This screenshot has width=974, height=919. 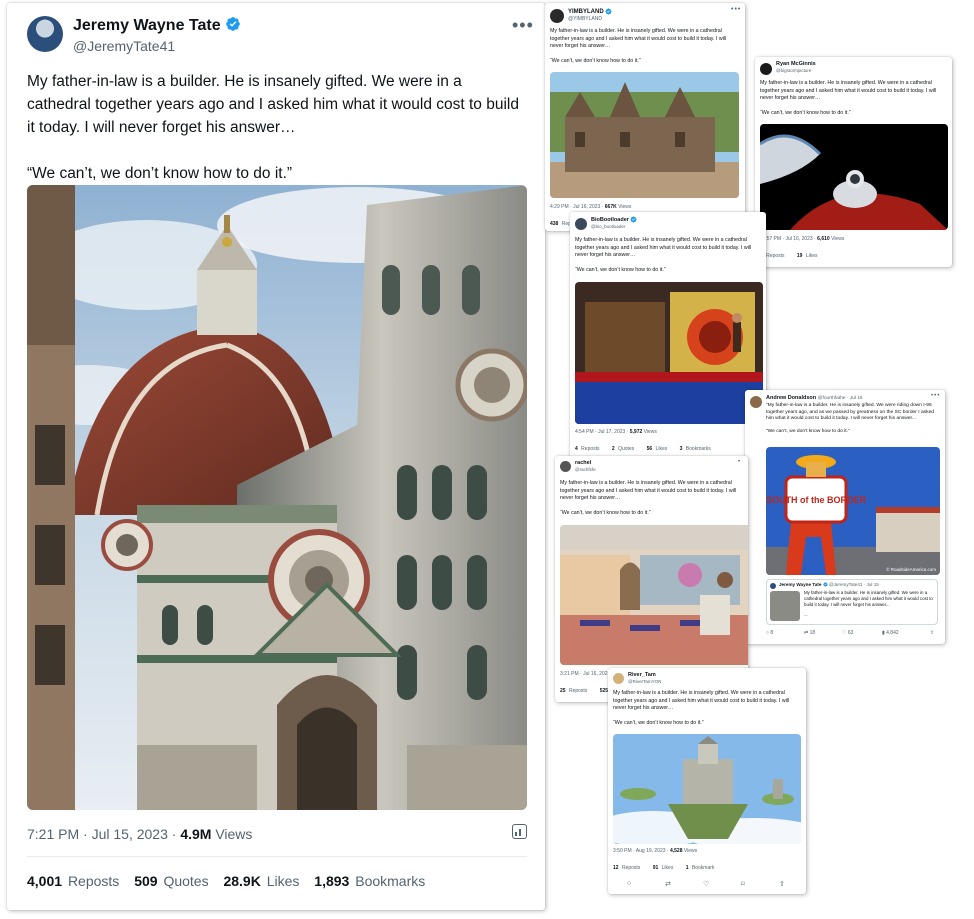 I want to click on quoted-thumbnail, so click(x=785, y=606).